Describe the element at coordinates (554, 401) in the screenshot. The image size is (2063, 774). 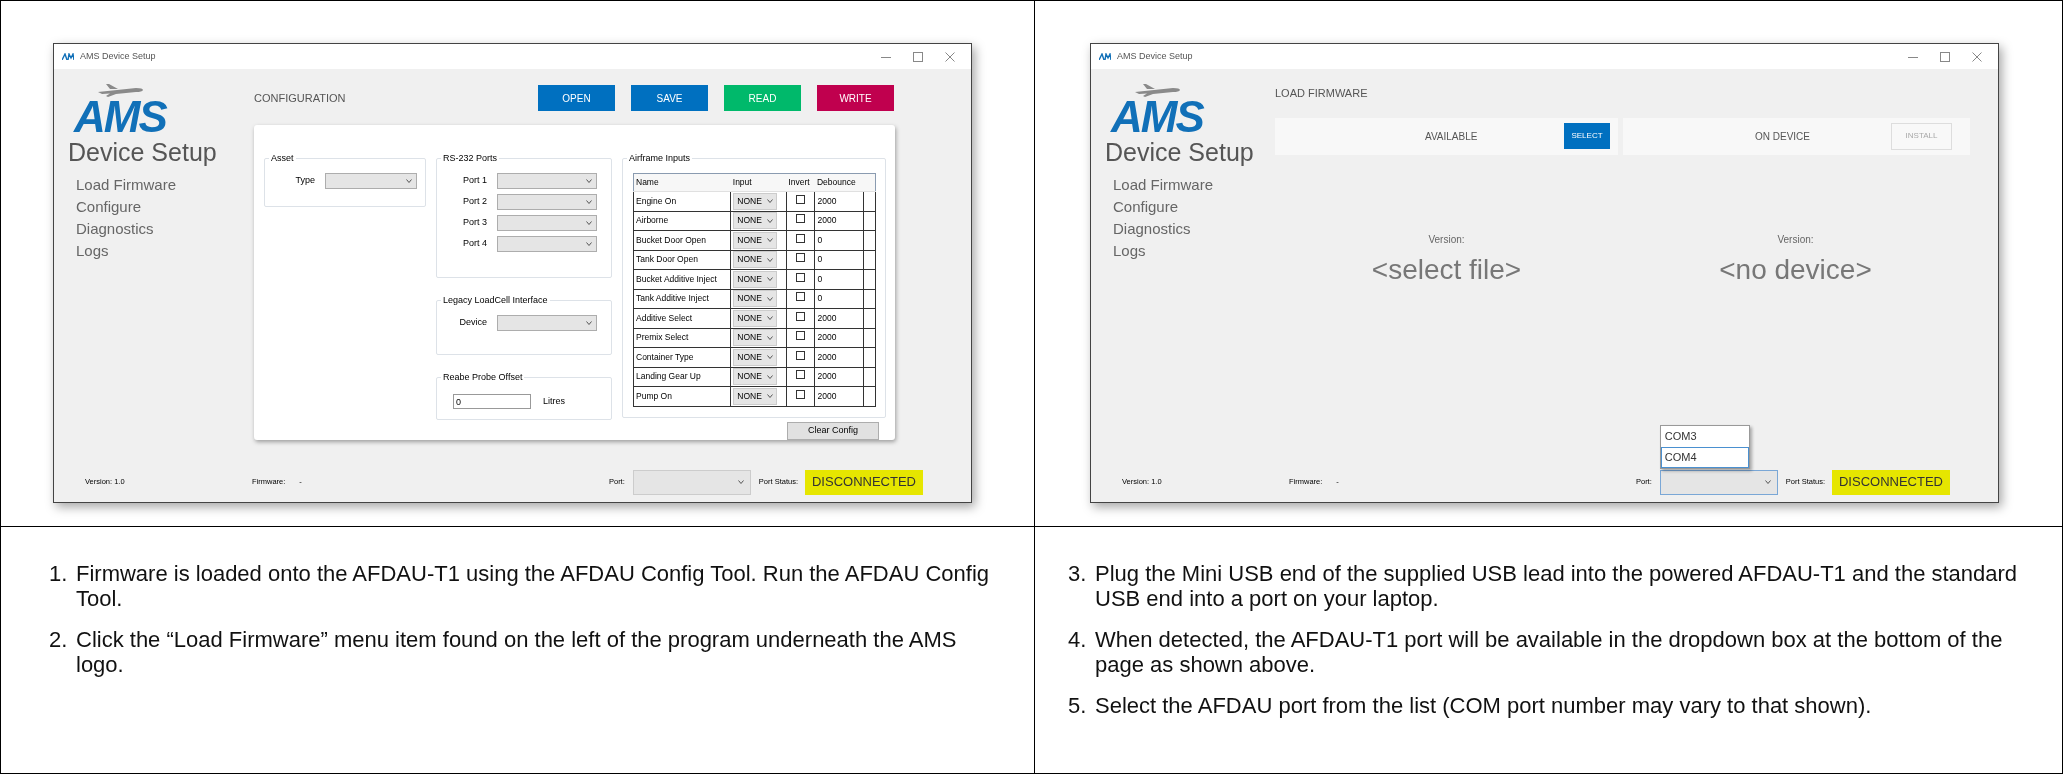
I see `unit-label: Litres` at that location.